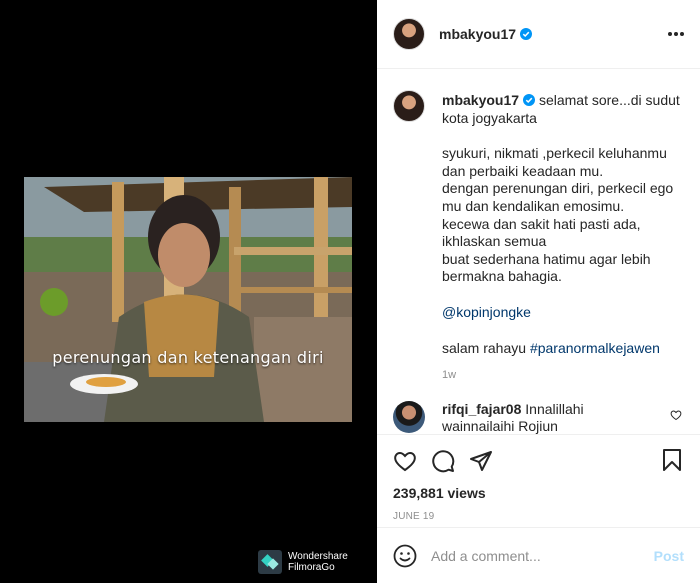 The width and height of the screenshot is (700, 583). Describe the element at coordinates (672, 460) in the screenshot. I see `save-bookmark-icon` at that location.